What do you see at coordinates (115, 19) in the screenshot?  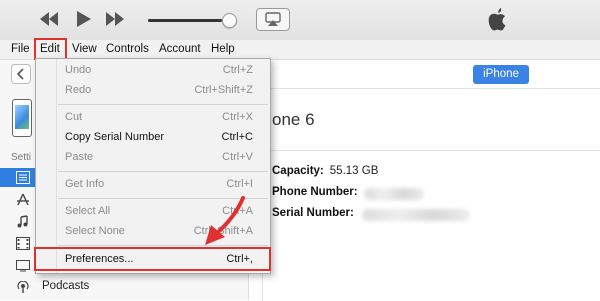 I see `fast-forward-icon` at bounding box center [115, 19].